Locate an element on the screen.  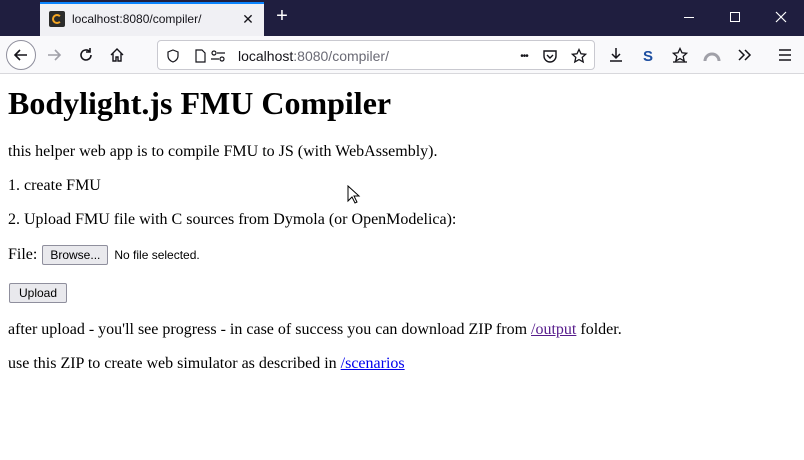
window-maximize-button is located at coordinates (735, 17).